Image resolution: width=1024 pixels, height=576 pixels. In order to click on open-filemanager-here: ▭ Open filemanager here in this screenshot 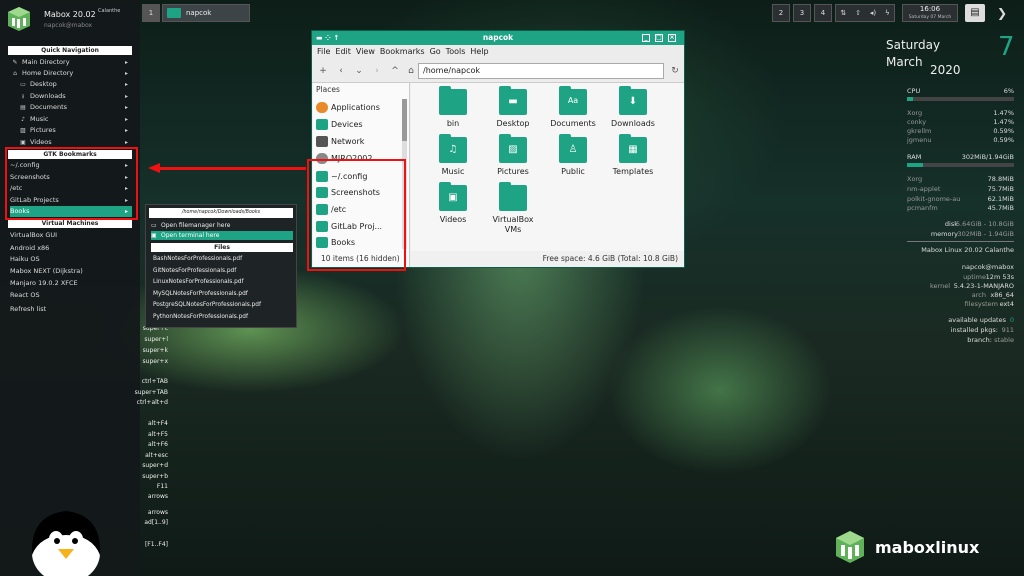, I will do `click(222, 225)`.